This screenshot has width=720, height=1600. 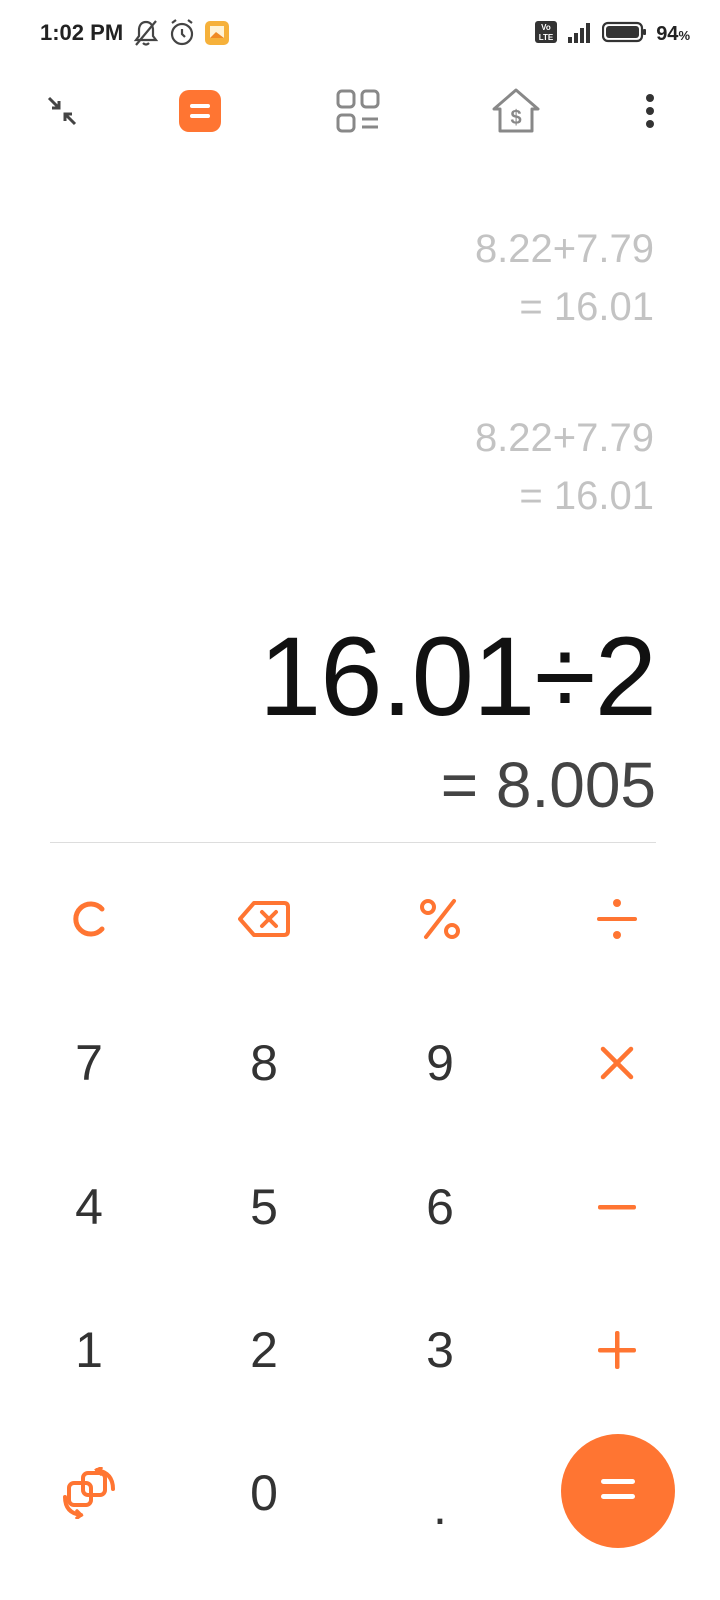 I want to click on subtract-button, so click(x=617, y=1207).